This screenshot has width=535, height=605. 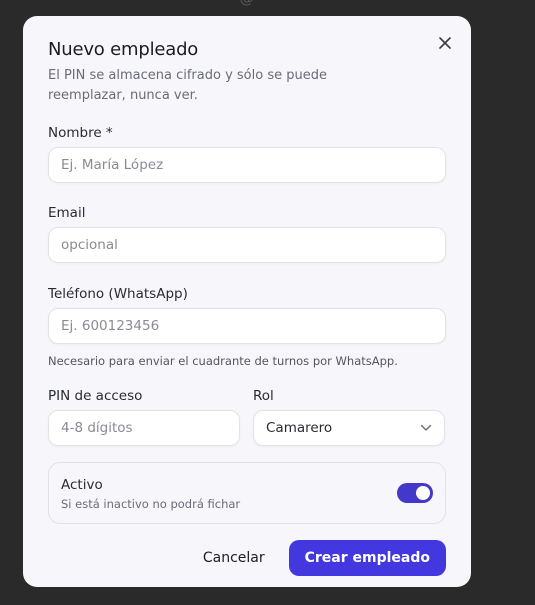 I want to click on email-input: opcional, so click(x=247, y=245).